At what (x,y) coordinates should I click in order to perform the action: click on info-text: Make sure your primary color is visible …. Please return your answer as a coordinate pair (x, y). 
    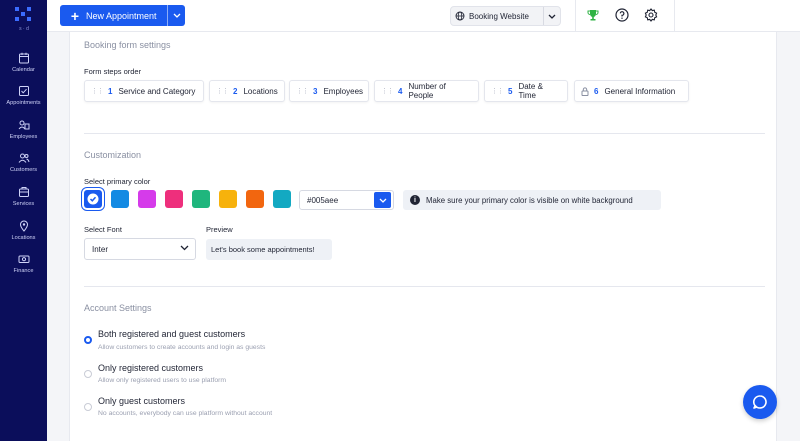
    Looking at the image, I should click on (529, 200).